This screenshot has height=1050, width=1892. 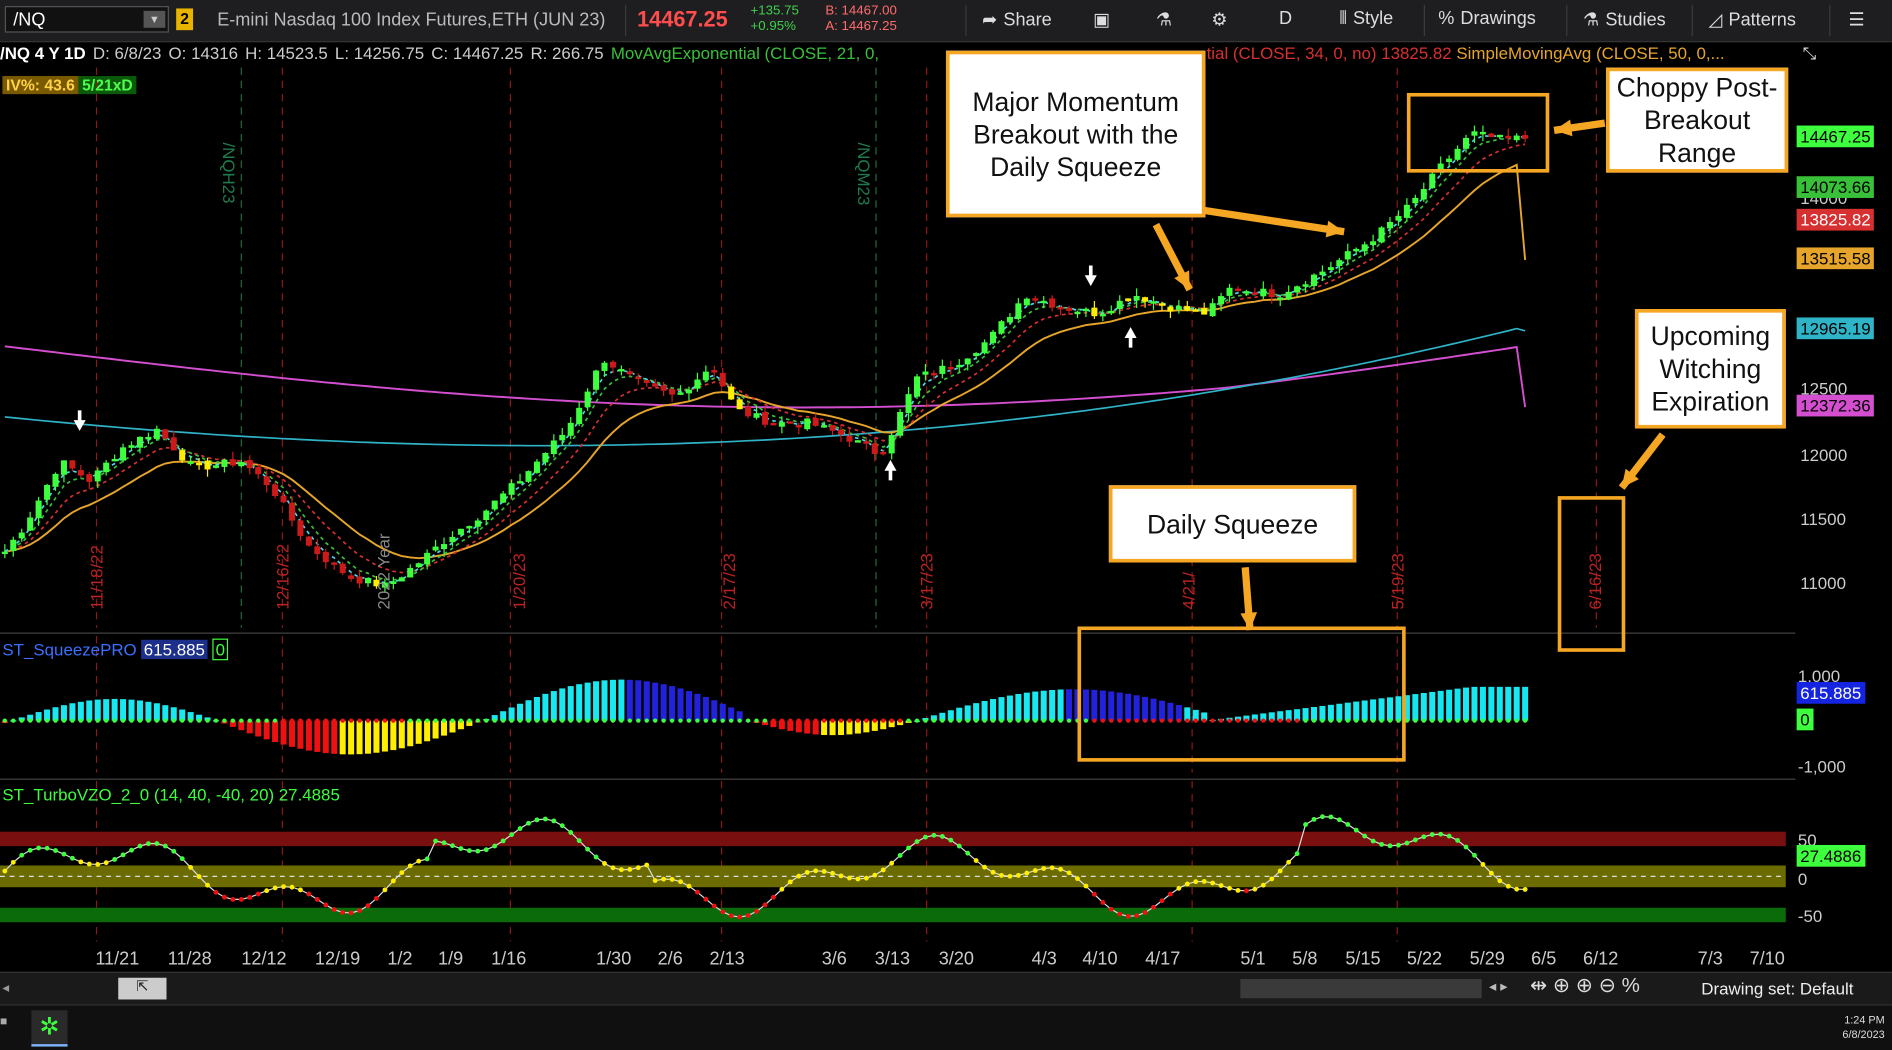 I want to click on vertical-date-label: 11/18/22, so click(x=96, y=577).